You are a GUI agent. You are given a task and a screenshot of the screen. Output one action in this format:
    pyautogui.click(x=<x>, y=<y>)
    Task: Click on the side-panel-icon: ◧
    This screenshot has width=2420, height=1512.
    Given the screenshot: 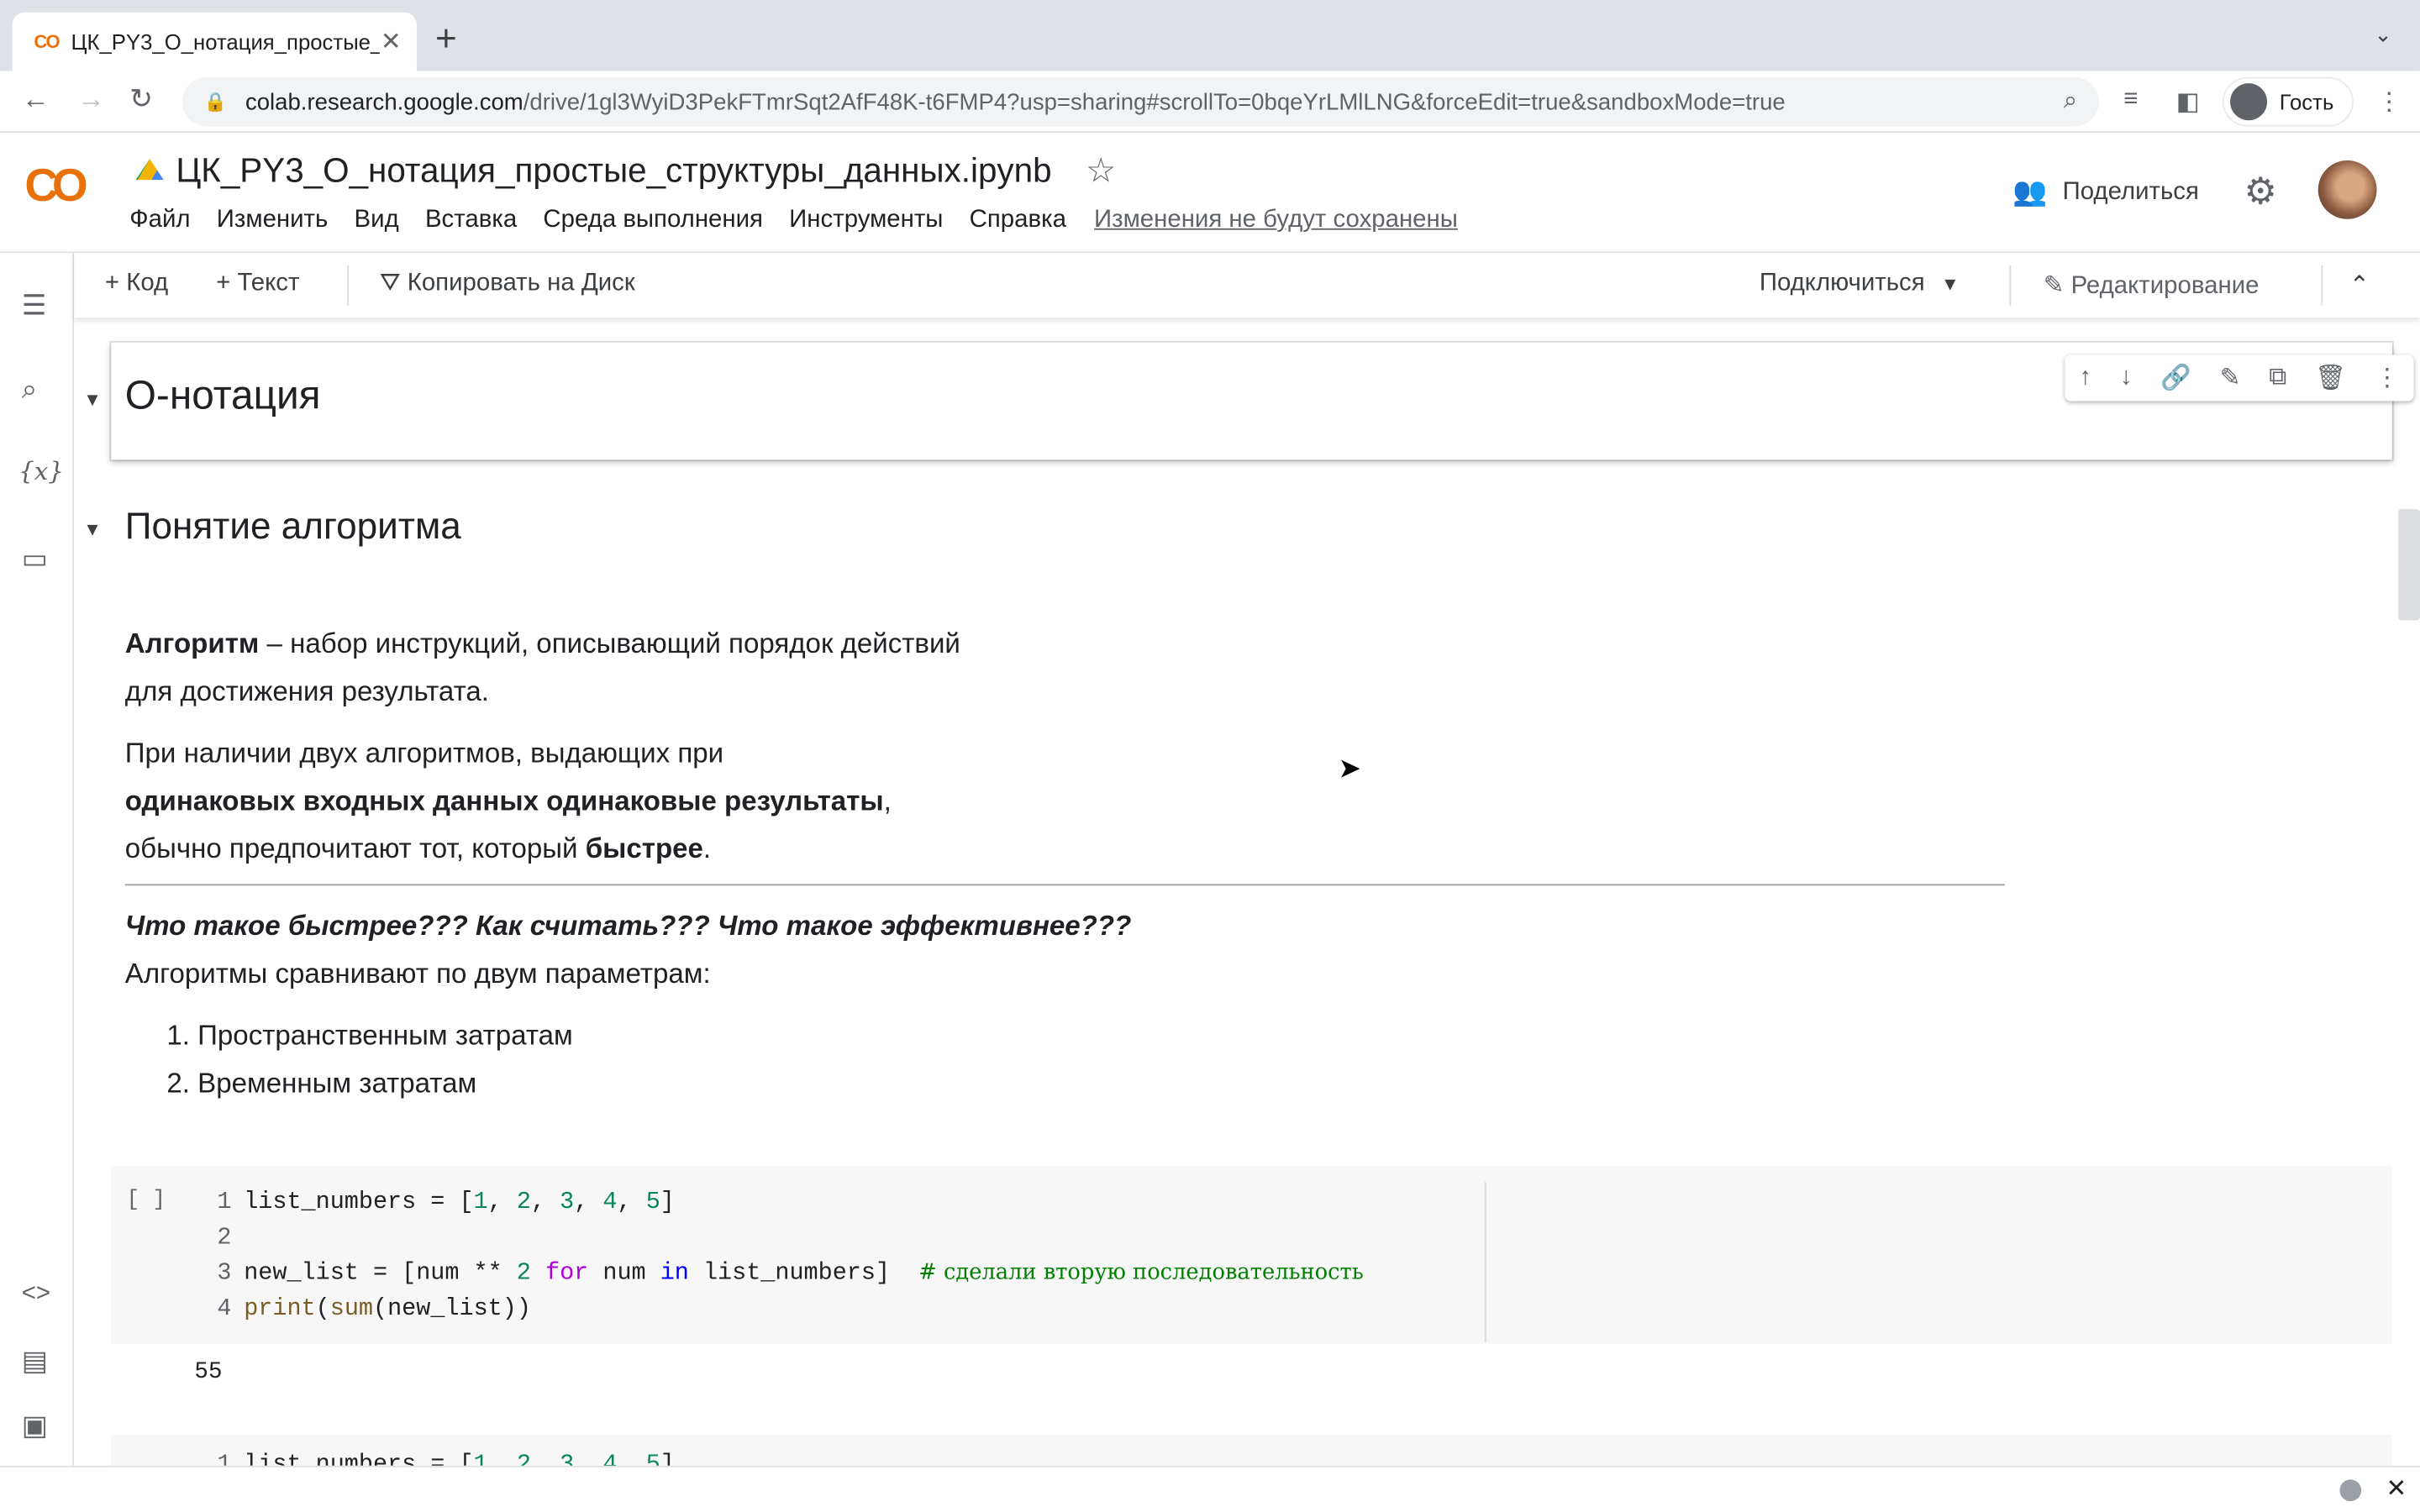 What is the action you would take?
    pyautogui.click(x=2188, y=102)
    